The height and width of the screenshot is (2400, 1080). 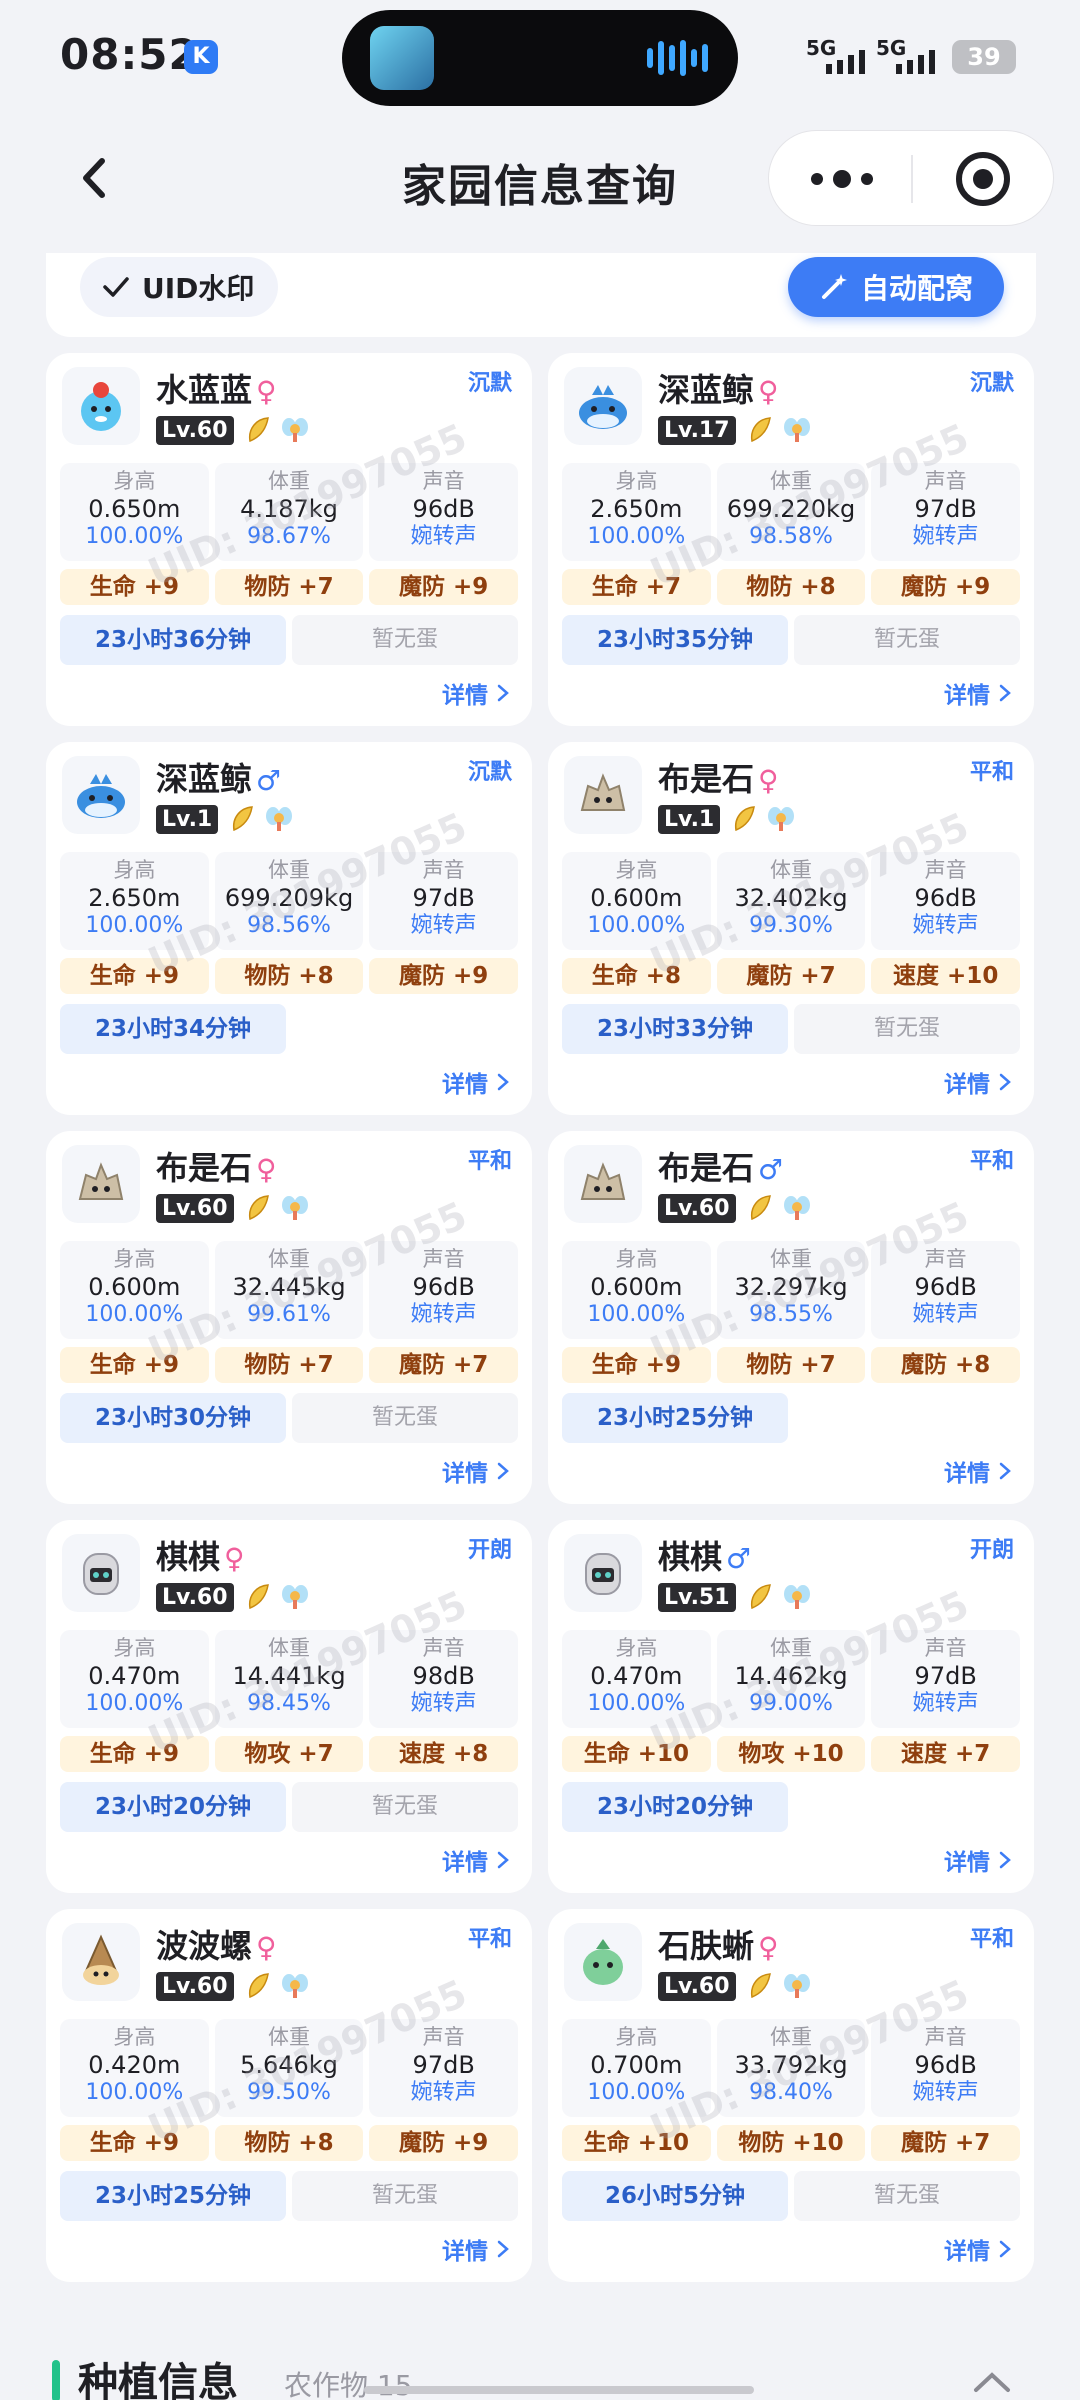 What do you see at coordinates (735, 1597) in the screenshot?
I see `level-row: Lv.51` at bounding box center [735, 1597].